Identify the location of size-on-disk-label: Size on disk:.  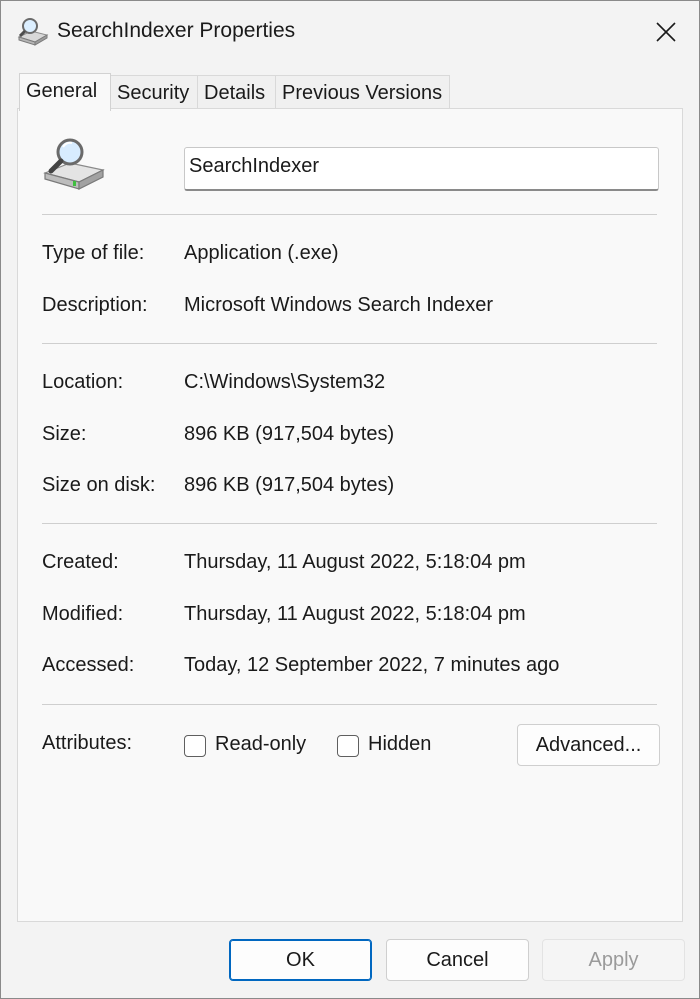
(99, 485).